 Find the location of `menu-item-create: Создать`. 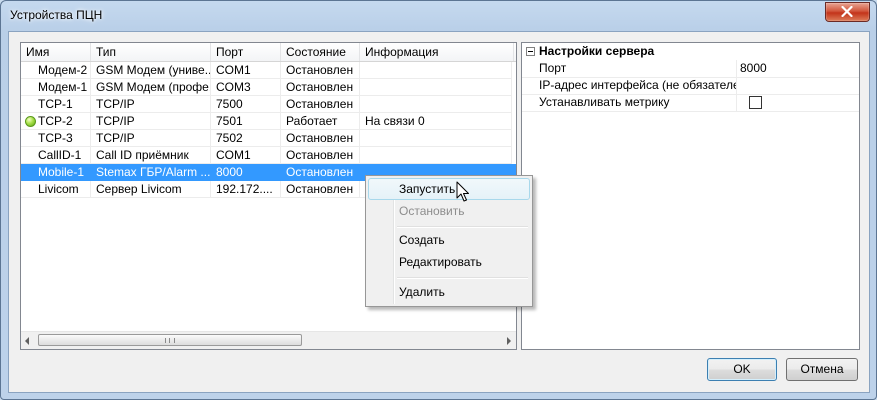

menu-item-create: Создать is located at coordinates (449, 240).